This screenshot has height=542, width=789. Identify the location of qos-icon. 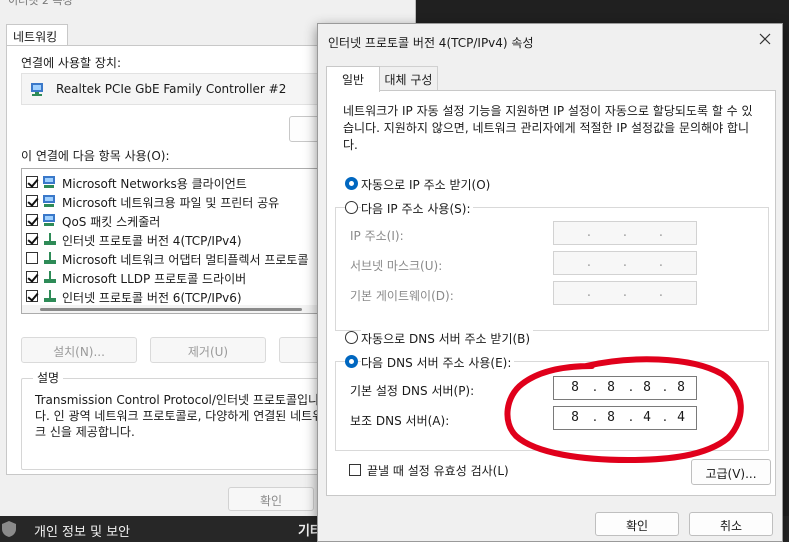
(49, 220).